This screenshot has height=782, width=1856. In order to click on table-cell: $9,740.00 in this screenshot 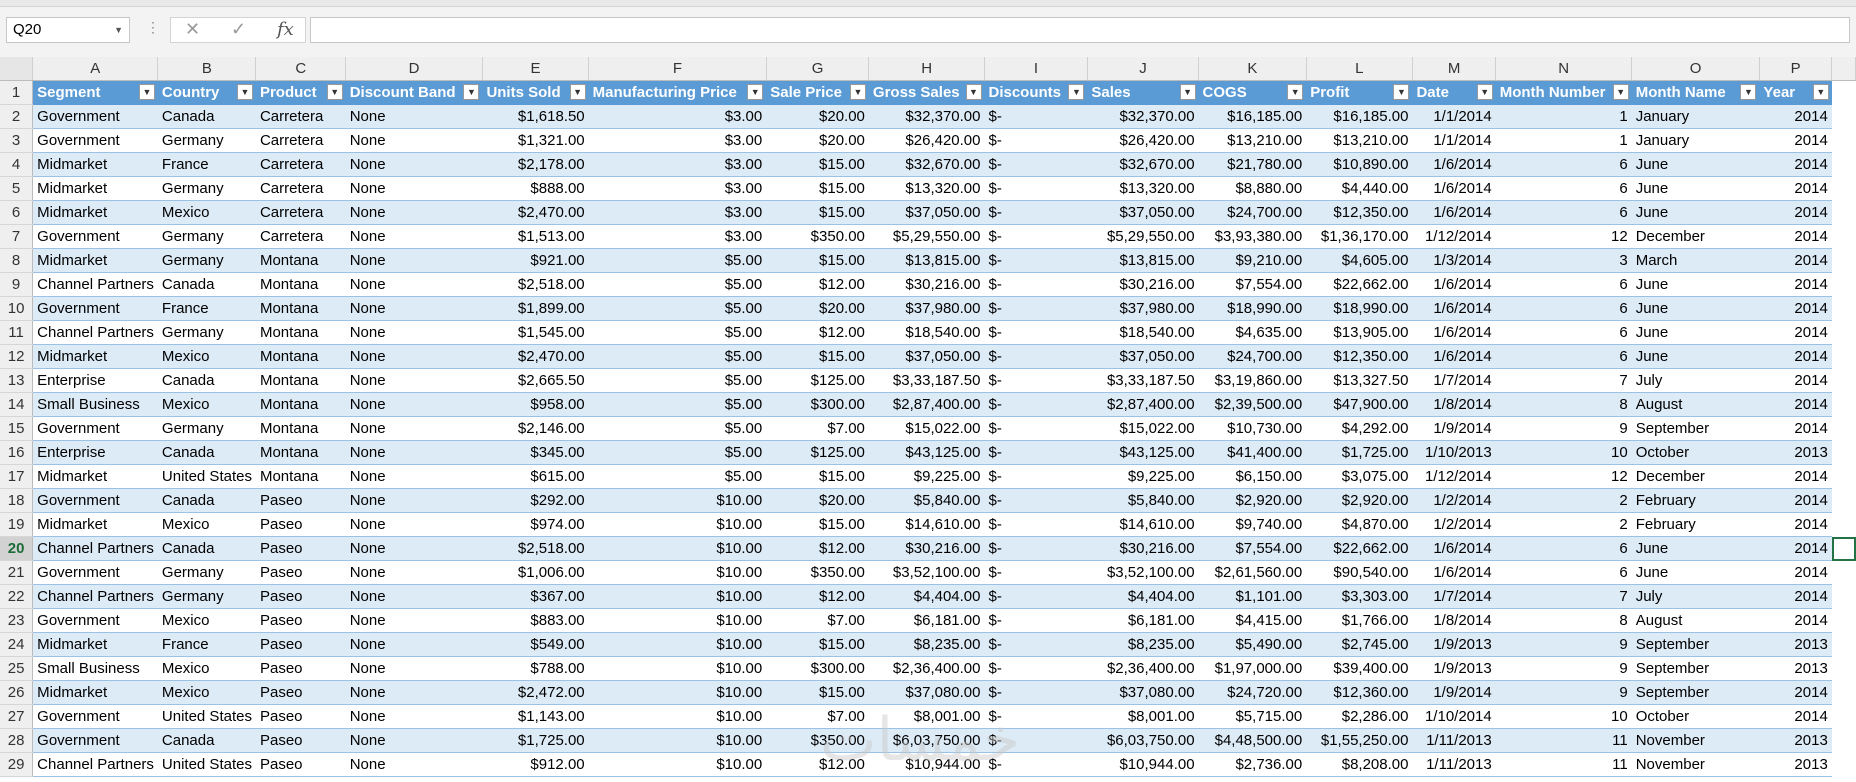, I will do `click(1252, 524)`.